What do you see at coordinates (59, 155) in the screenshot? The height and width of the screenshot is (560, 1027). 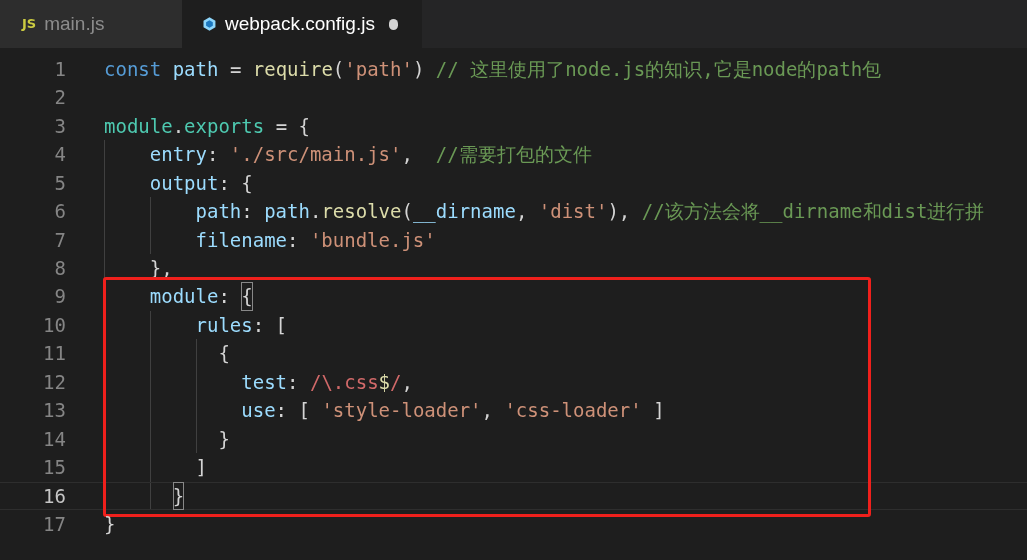 I see `line-number: 4` at bounding box center [59, 155].